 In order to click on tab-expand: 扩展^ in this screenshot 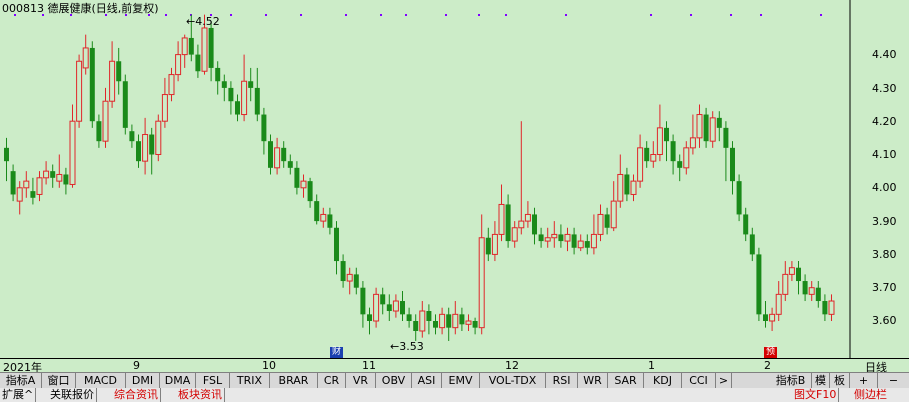, I will do `click(18, 395)`.